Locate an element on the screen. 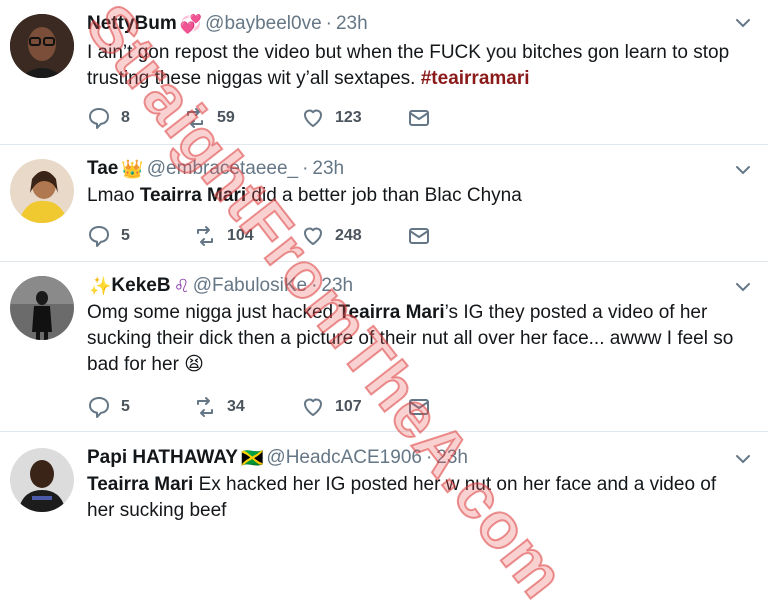  like-button: 123 is located at coordinates (331, 118).